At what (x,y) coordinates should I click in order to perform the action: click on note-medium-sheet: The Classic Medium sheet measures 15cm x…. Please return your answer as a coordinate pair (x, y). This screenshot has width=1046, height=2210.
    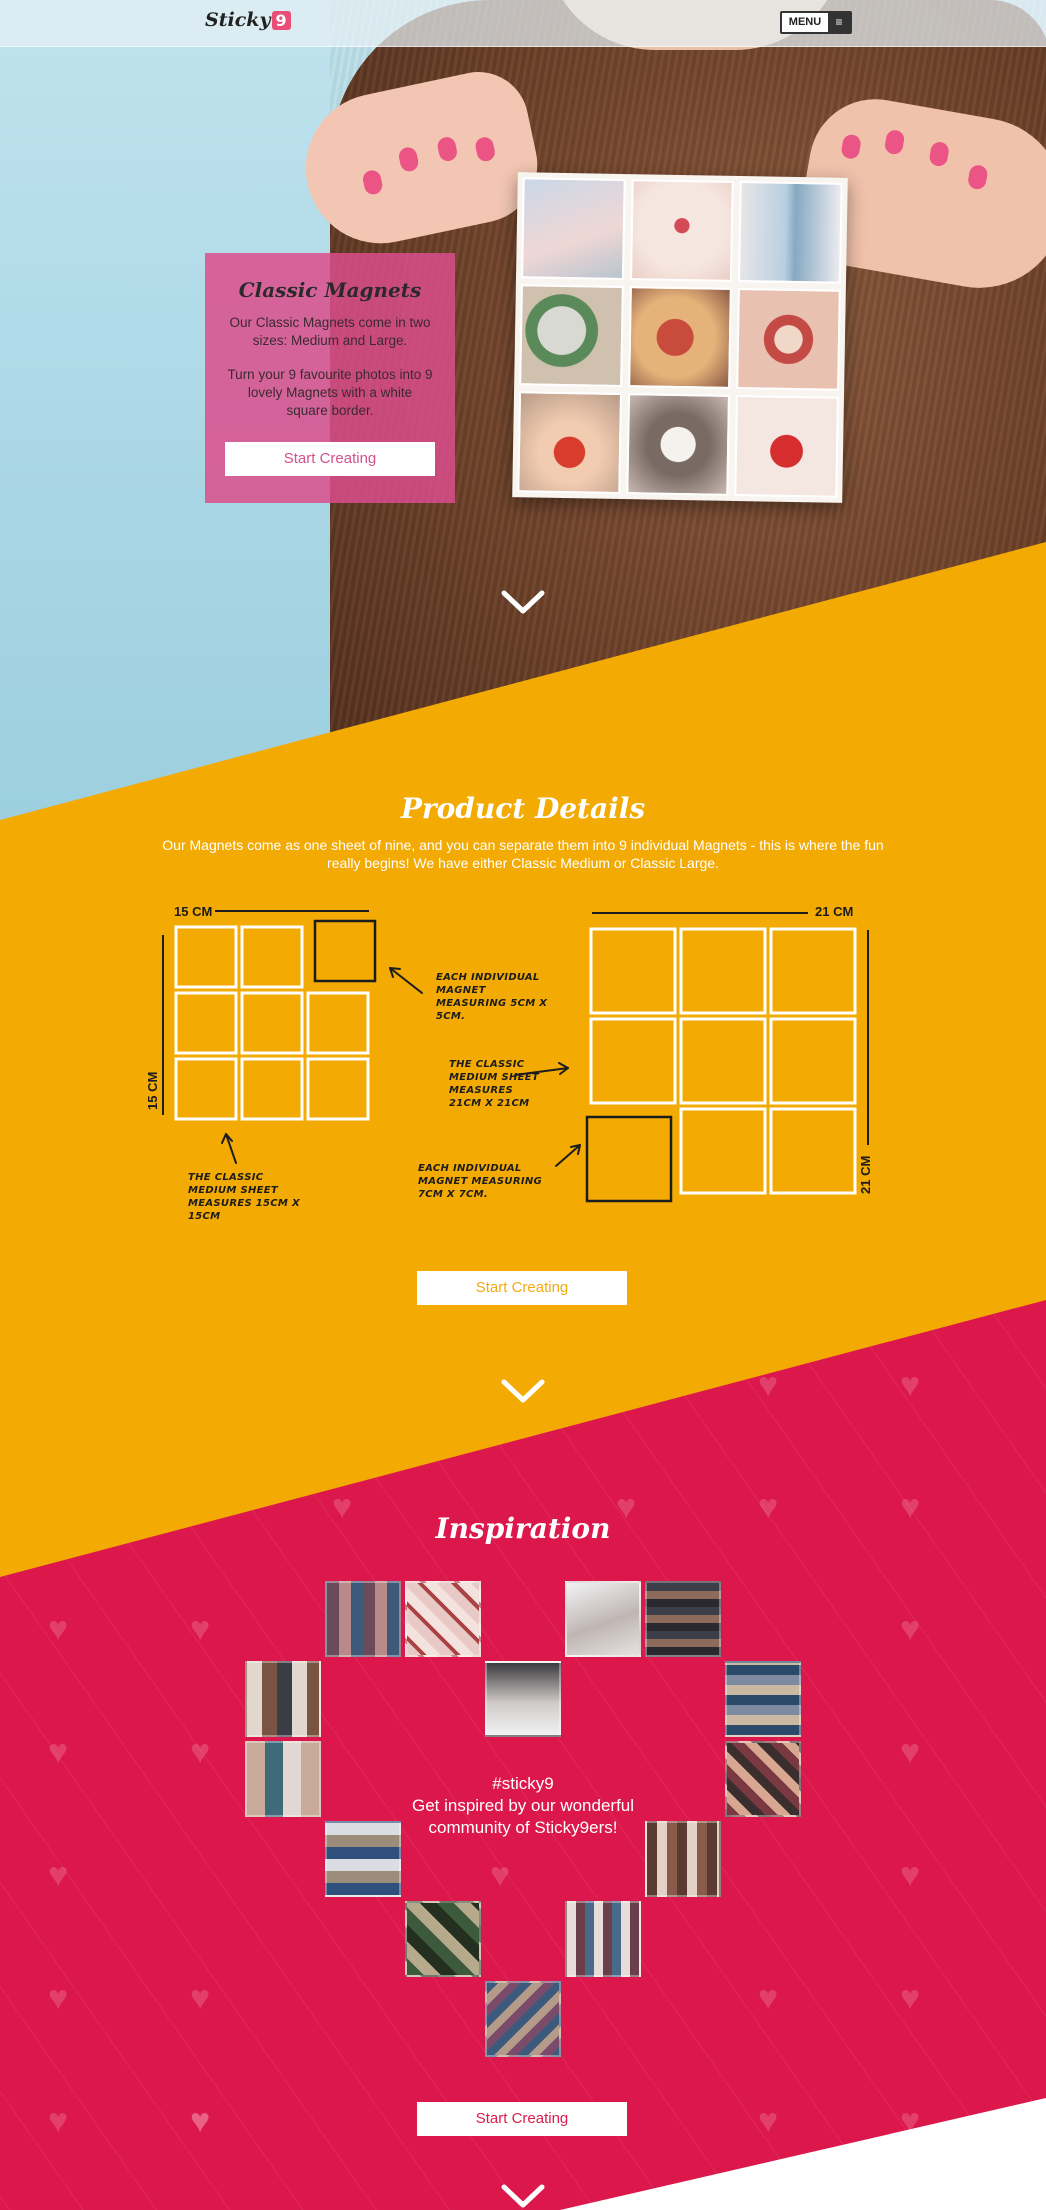
    Looking at the image, I should click on (244, 1197).